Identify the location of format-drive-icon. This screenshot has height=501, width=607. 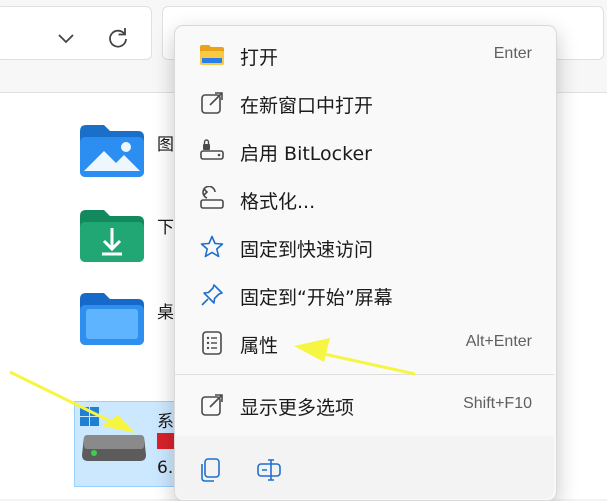
(212, 197).